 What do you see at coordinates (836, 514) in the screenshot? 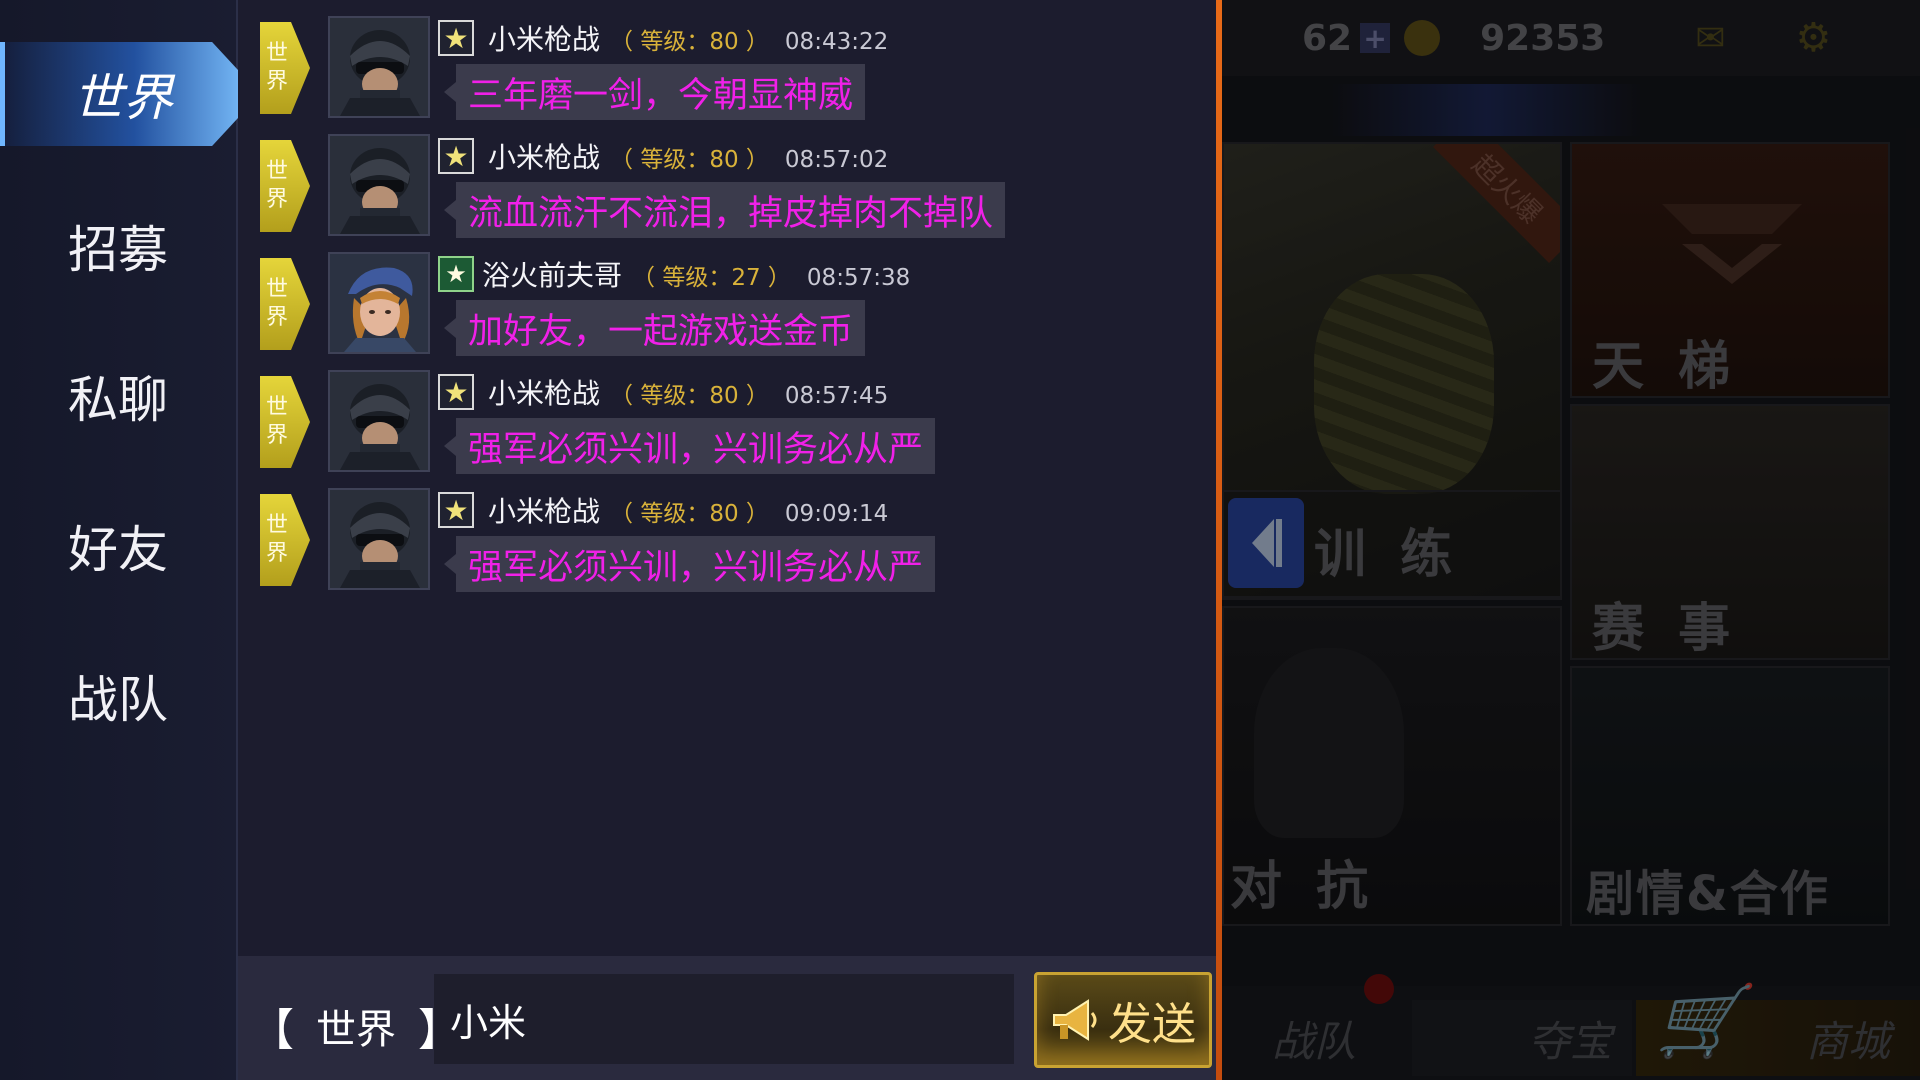
I see `timestamp: 09:09:14` at bounding box center [836, 514].